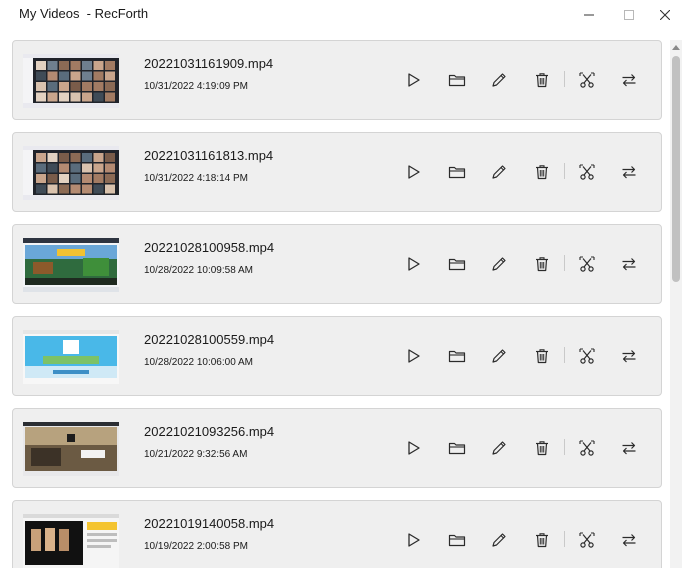  What do you see at coordinates (84, 13) in the screenshot?
I see `window-title: My Videos - RecForth` at bounding box center [84, 13].